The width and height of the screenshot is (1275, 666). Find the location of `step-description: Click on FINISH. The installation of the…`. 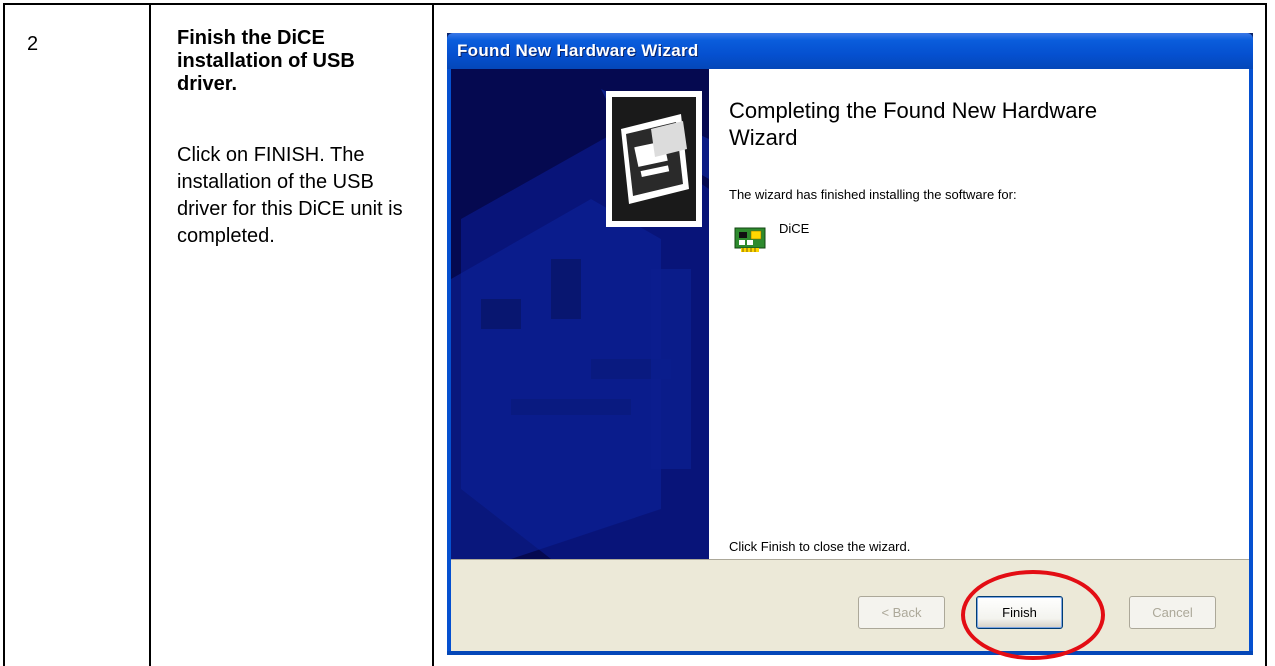

step-description: Click on FINISH. The installation of the… is located at coordinates (290, 195).